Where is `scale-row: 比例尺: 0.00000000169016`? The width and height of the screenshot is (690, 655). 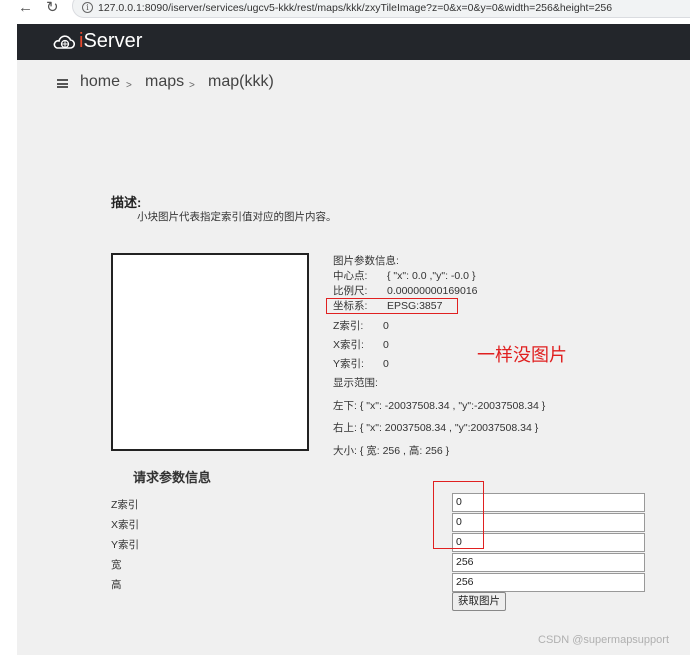 scale-row: 比例尺: 0.00000000169016 is located at coordinates (405, 291).